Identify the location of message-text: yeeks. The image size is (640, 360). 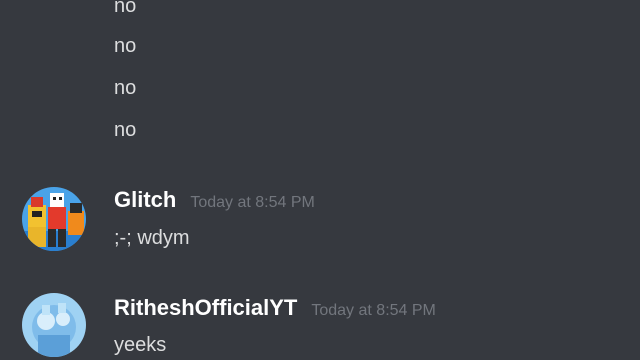
(140, 345).